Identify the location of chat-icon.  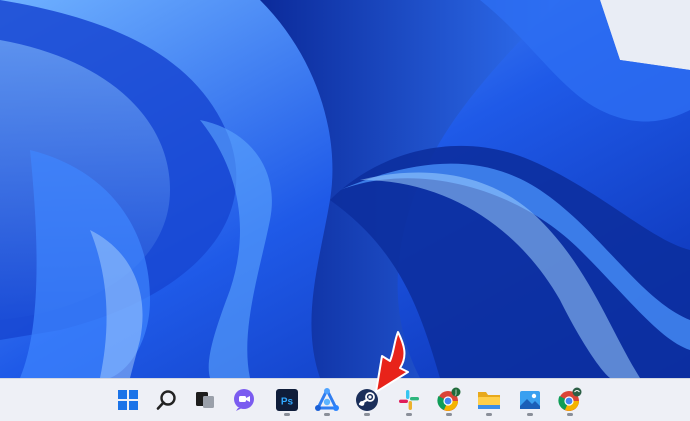
(244, 400).